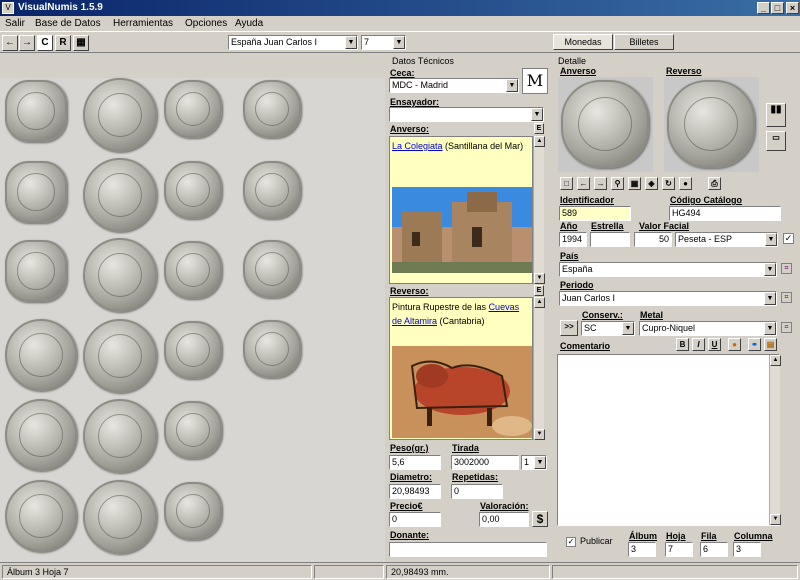 This screenshot has width=800, height=580. I want to click on tab-monedas: Monedas, so click(583, 42).